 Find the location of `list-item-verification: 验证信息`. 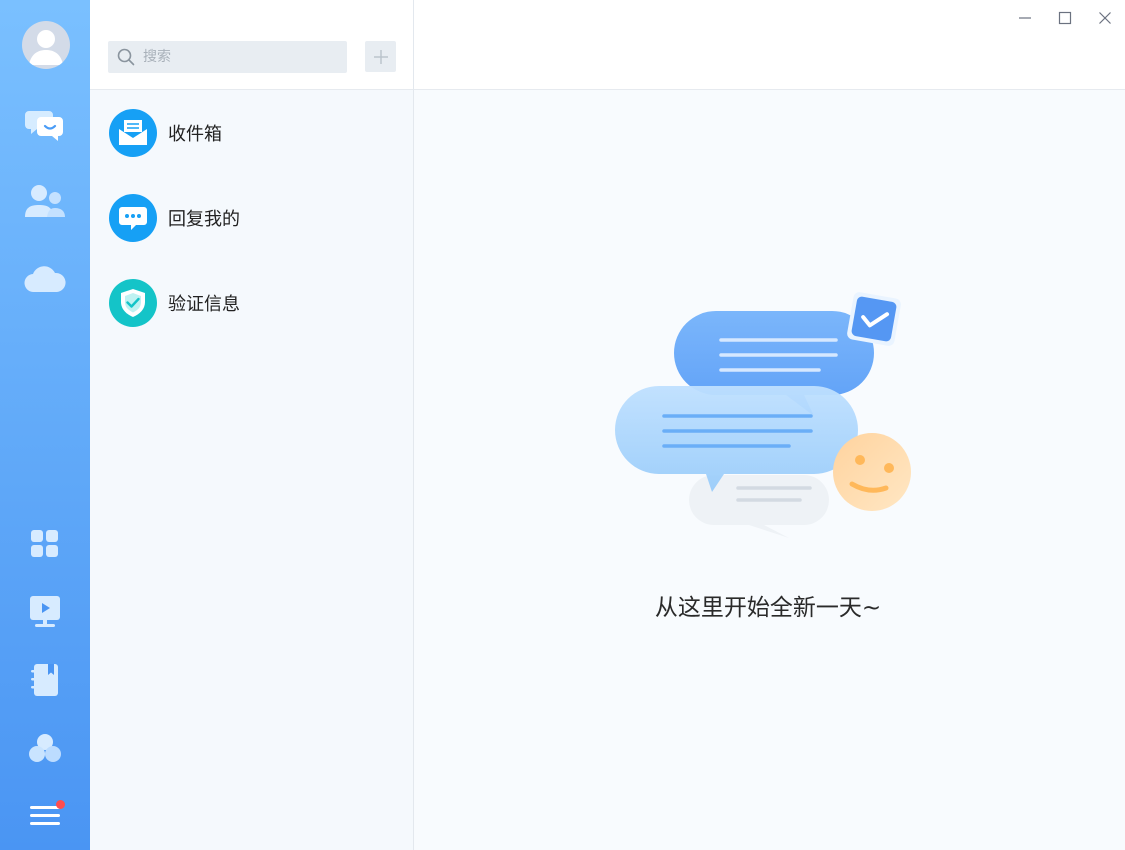

list-item-verification: 验证信息 is located at coordinates (251, 302).